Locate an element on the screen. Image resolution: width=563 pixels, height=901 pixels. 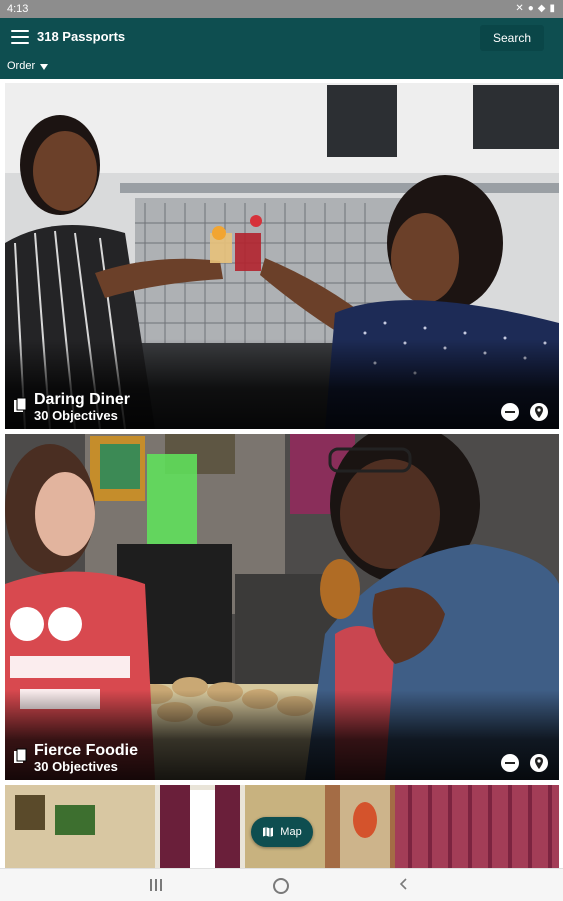
mute-icon: ✕ is located at coordinates (519, 8).